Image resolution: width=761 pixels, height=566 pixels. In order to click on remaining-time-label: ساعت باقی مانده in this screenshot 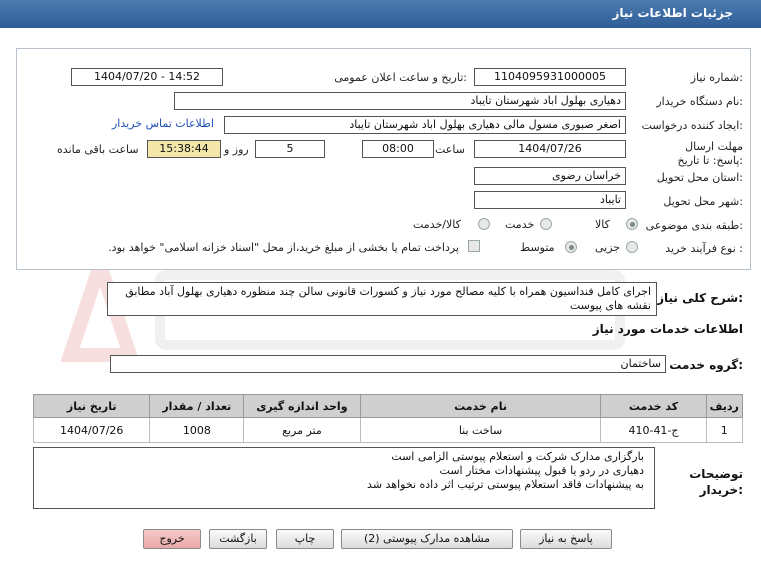, I will do `click(98, 149)`.